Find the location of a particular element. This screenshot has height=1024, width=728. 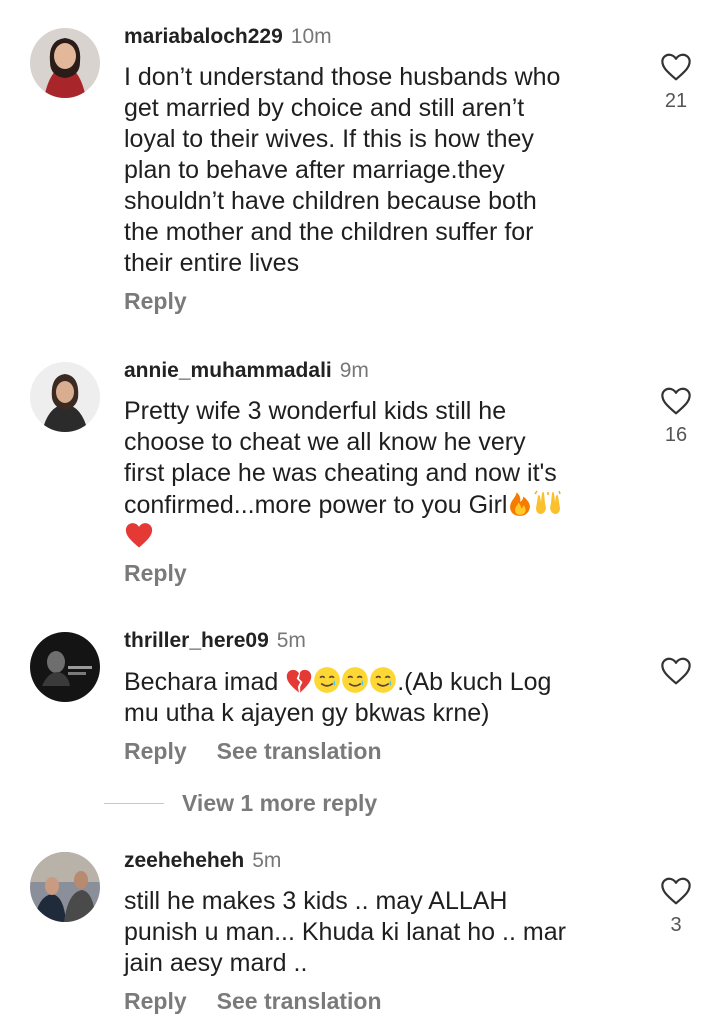

like-count: 16 is located at coordinates (676, 435).